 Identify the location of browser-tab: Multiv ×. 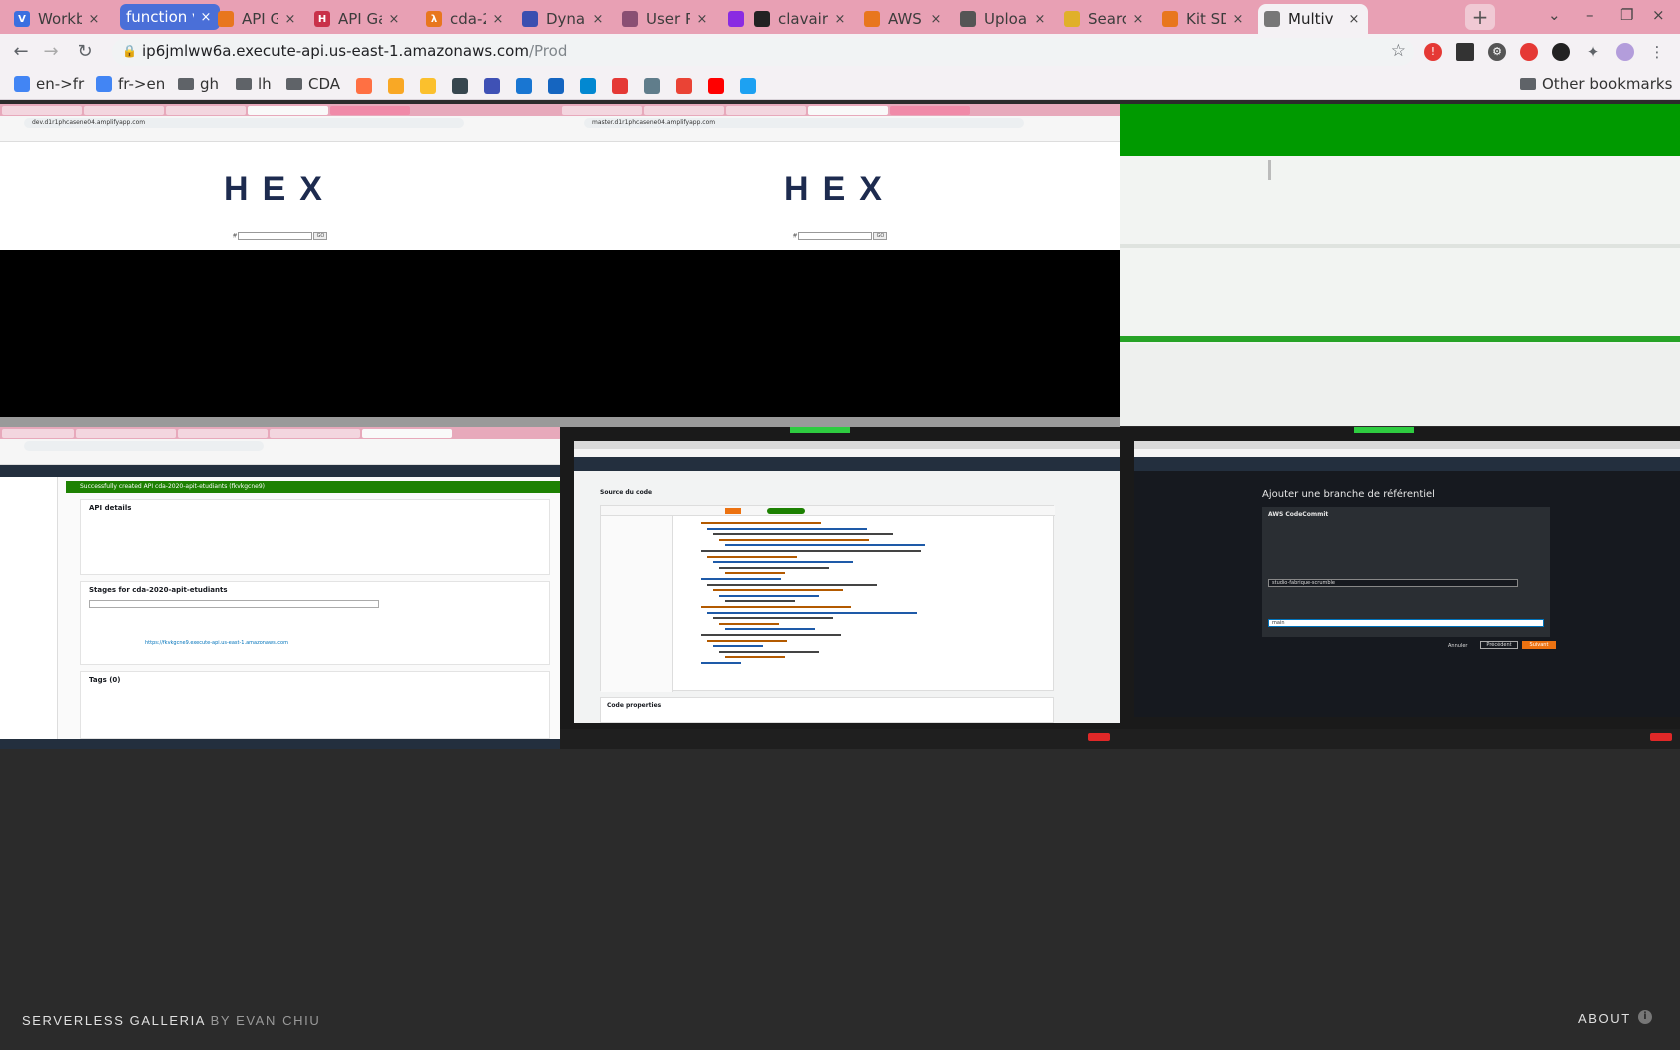
(1313, 19).